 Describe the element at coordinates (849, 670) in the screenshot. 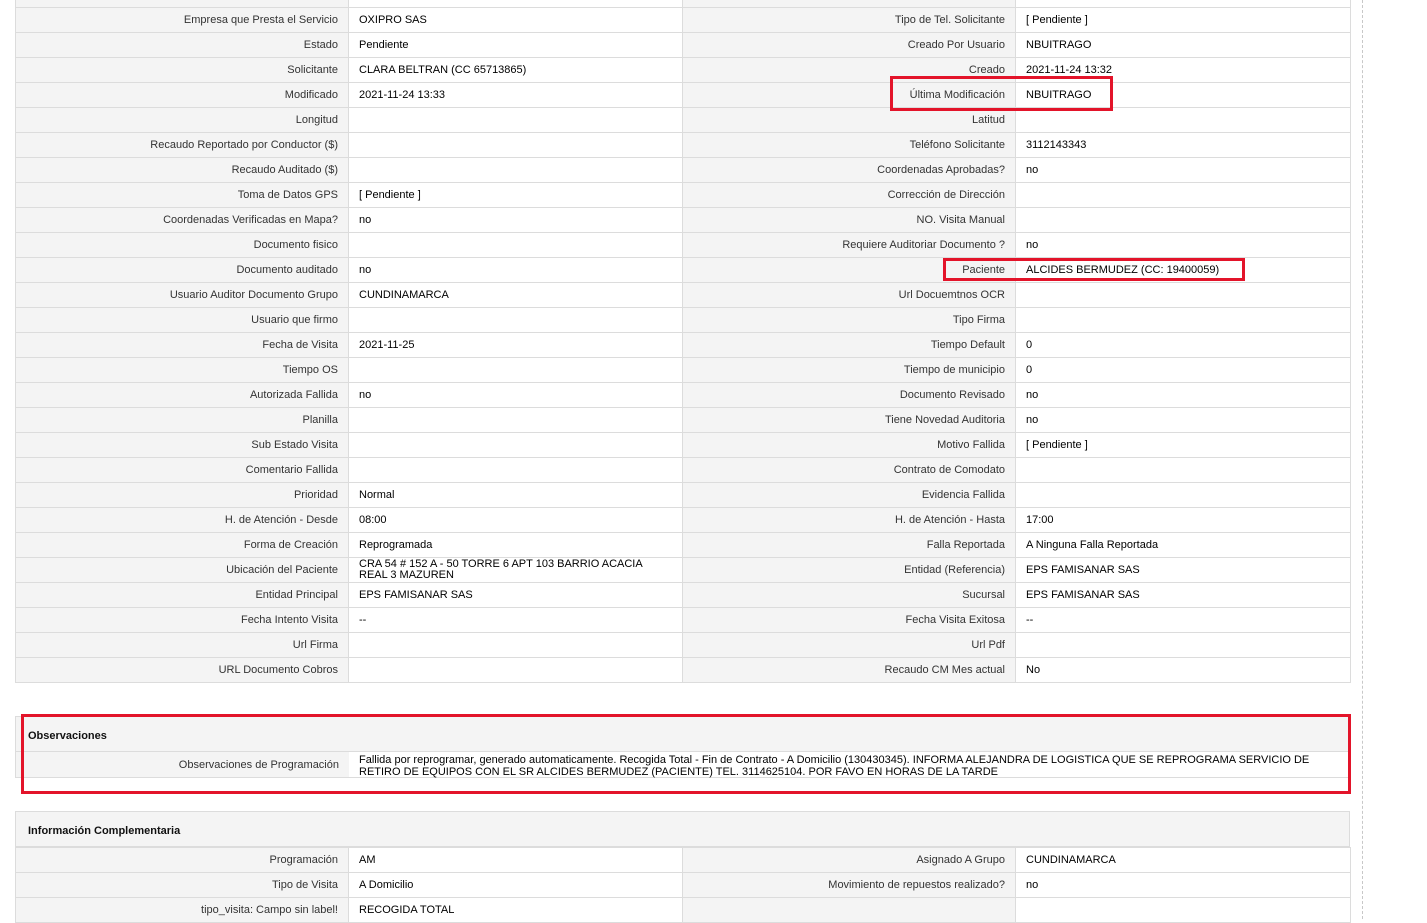

I see `field-label: Recaudo CM Mes actual` at that location.